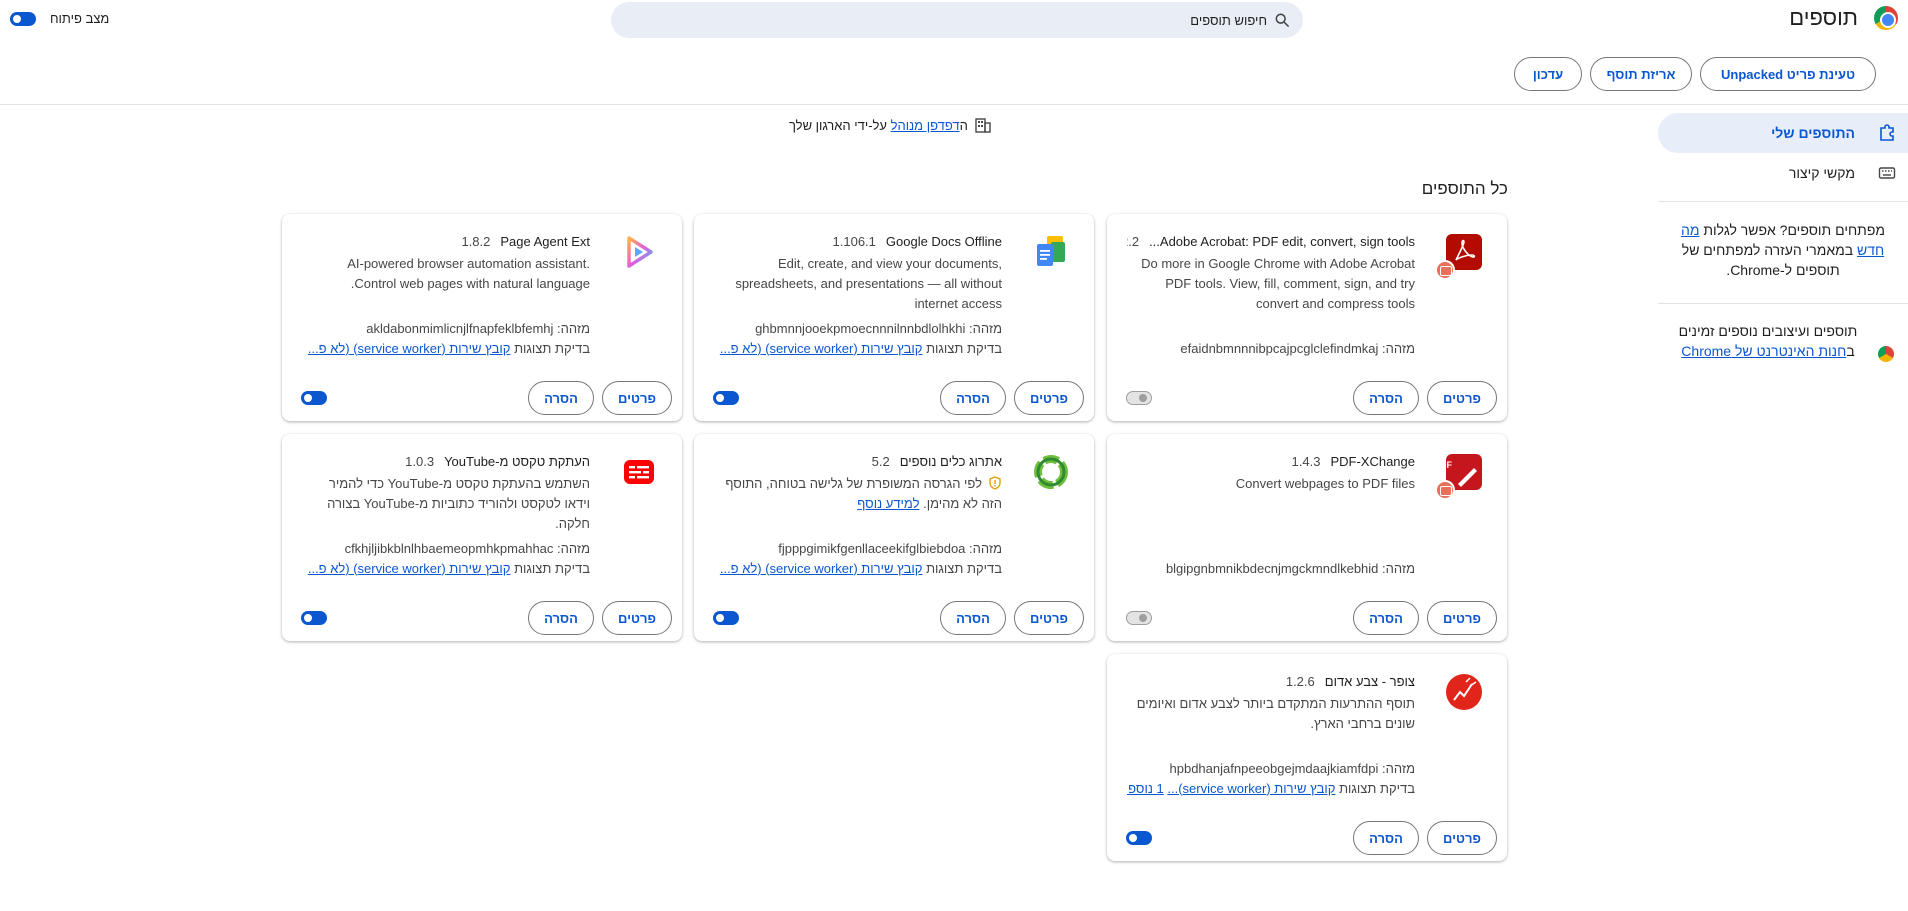  I want to click on extension-id: מזהה: akldabonmimlicnjlfnapfeklbfemhj, so click(478, 328).